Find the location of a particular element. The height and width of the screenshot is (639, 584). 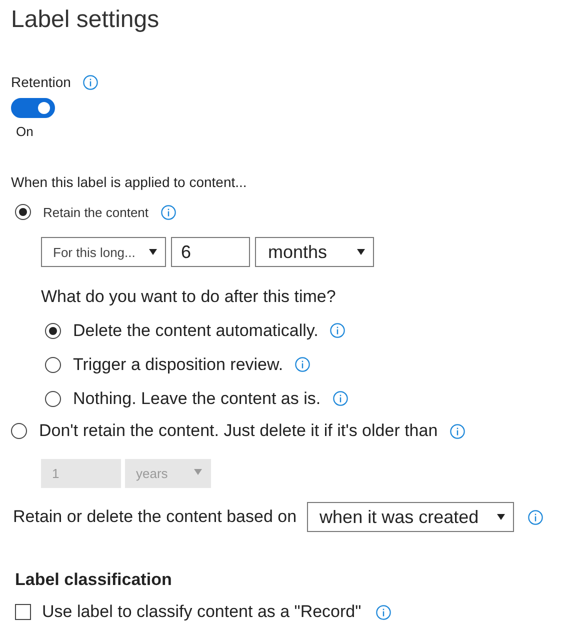

section-heading: Label classification is located at coordinates (94, 580).